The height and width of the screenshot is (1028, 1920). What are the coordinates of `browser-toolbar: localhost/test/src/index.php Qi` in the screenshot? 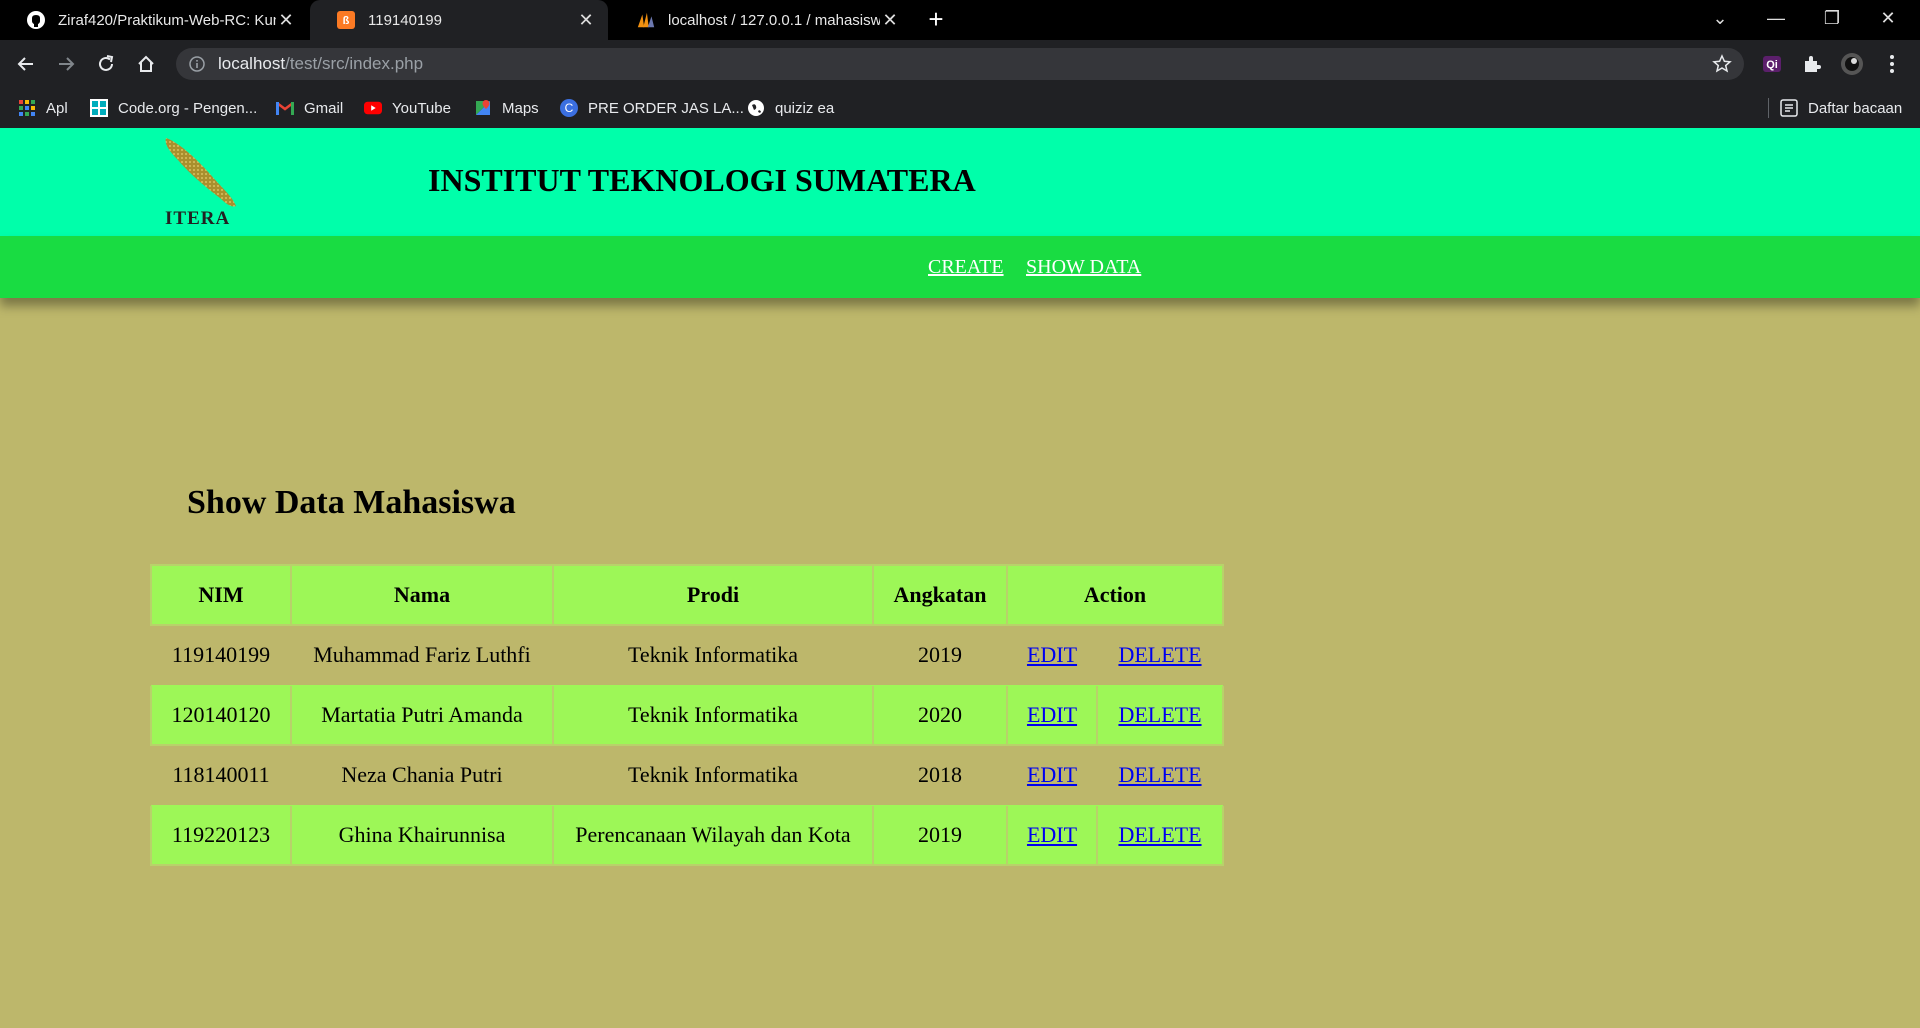 It's located at (960, 64).